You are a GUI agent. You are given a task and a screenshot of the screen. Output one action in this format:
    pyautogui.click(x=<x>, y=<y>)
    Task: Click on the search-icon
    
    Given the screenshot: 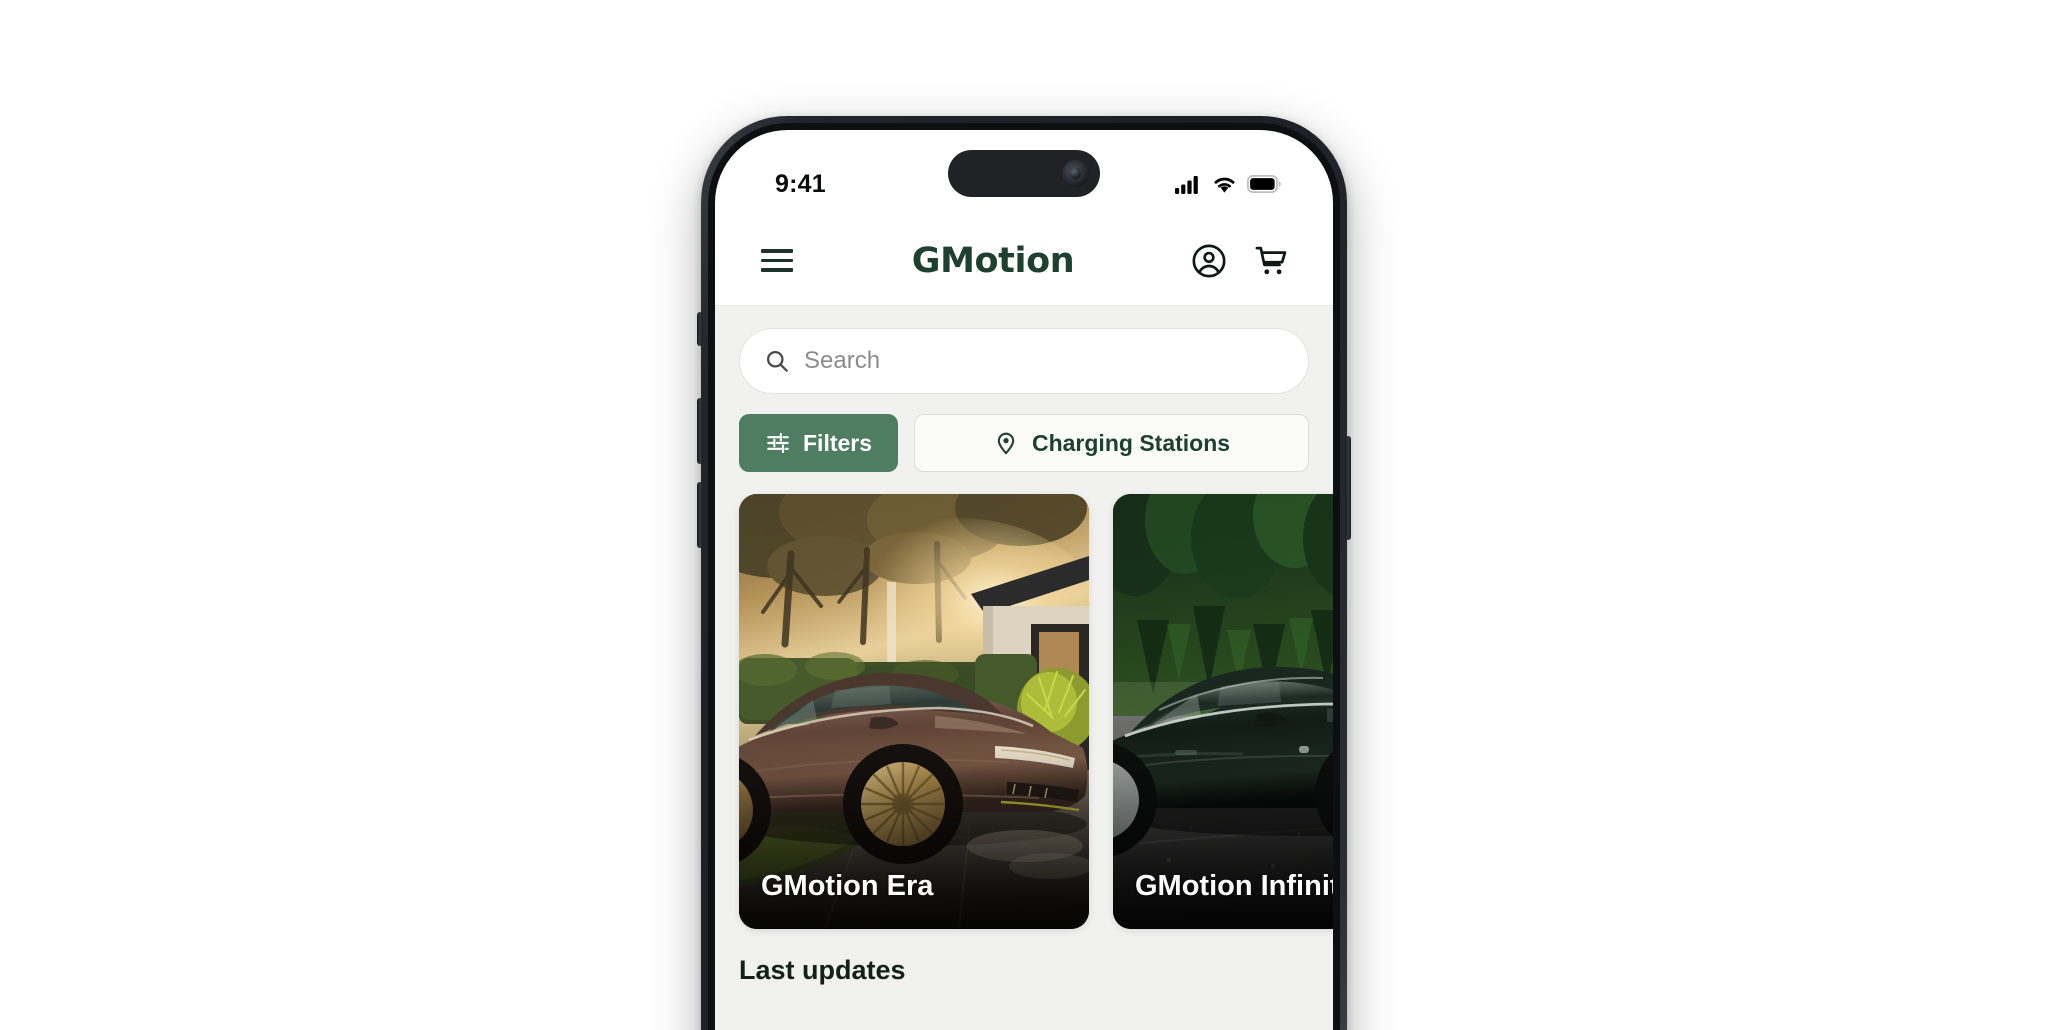 What is the action you would take?
    pyautogui.click(x=777, y=361)
    